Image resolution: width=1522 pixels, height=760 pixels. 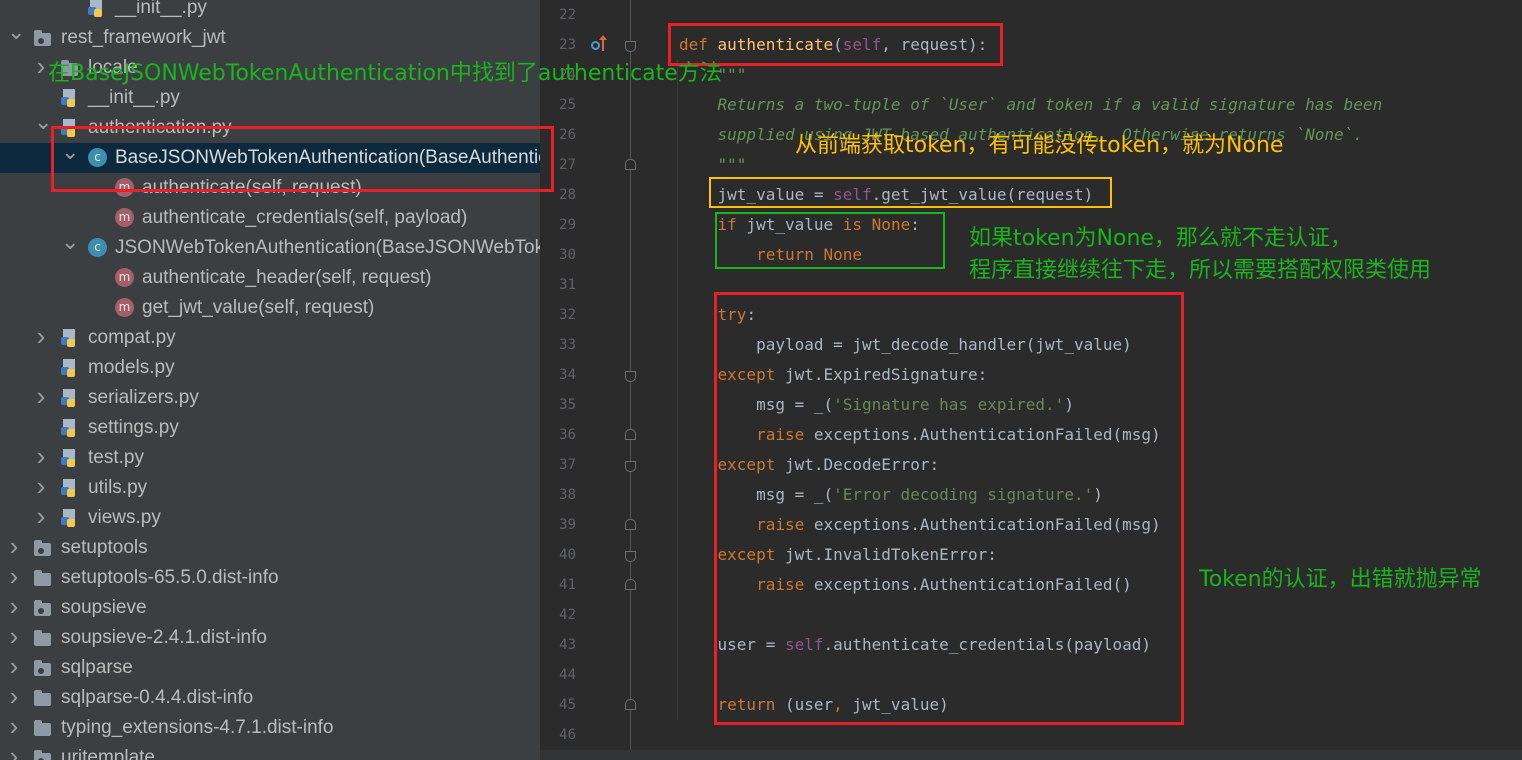 What do you see at coordinates (1031, 675) in the screenshot?
I see `code-line-44: 44` at bounding box center [1031, 675].